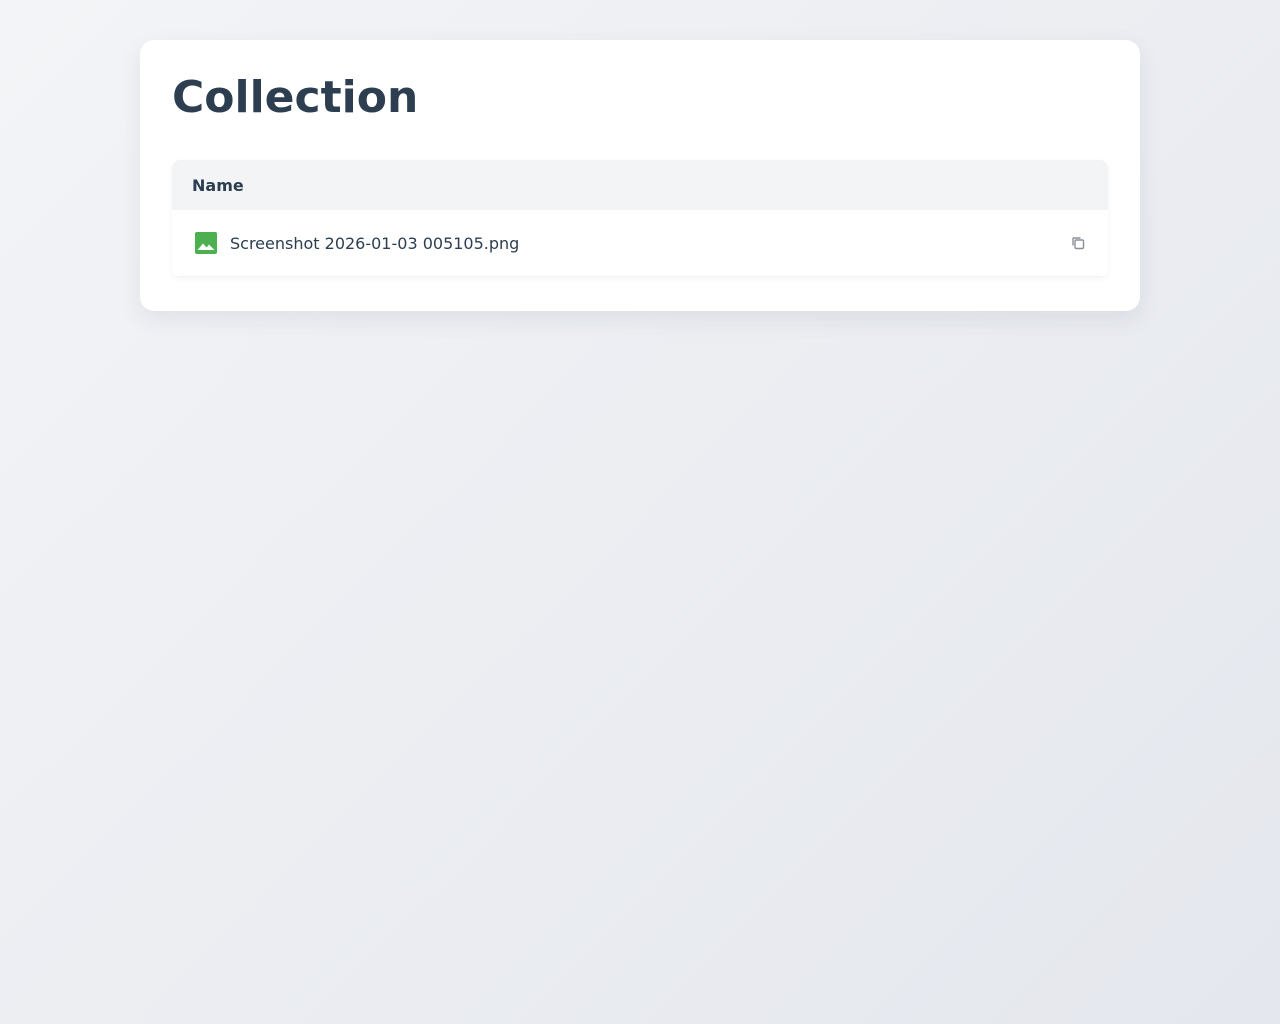  Describe the element at coordinates (295, 97) in the screenshot. I see `page-title: Collection` at that location.